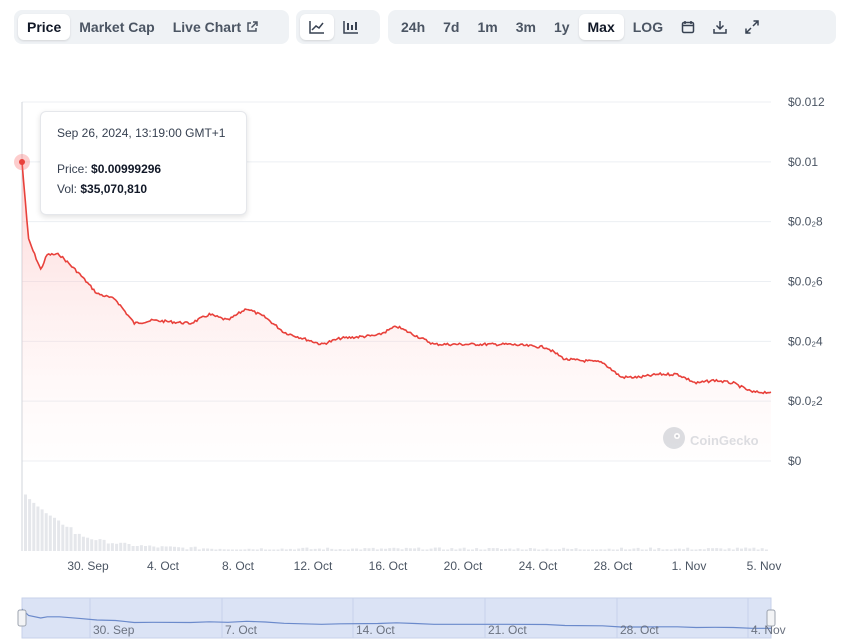 The image size is (854, 640). Describe the element at coordinates (22, 618) in the screenshot. I see `navigator-handle-left` at that location.